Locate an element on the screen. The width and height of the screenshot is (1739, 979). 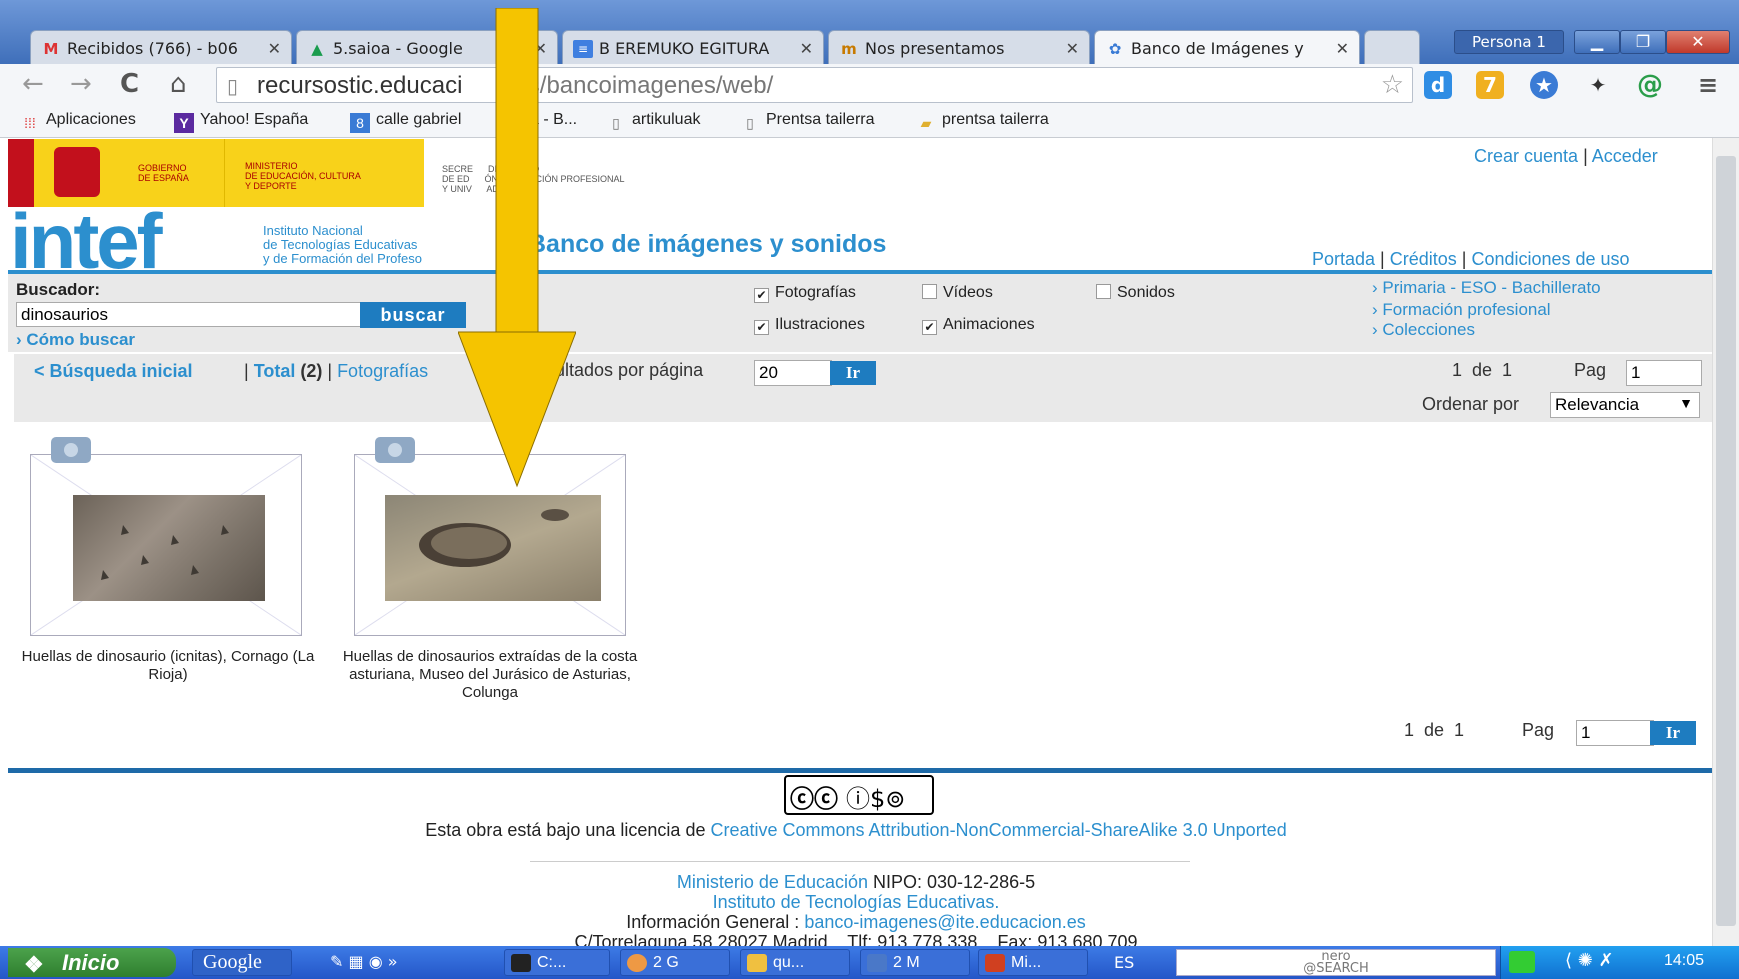
extension-bird-icon: ✦ is located at coordinates (1598, 85).